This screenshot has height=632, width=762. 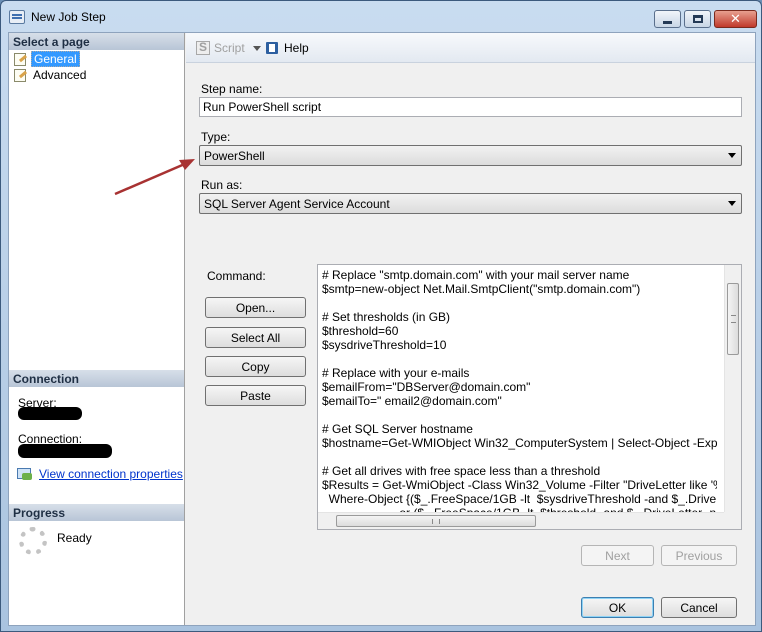 I want to click on page-item-advanced: Advanced, so click(x=50, y=74).